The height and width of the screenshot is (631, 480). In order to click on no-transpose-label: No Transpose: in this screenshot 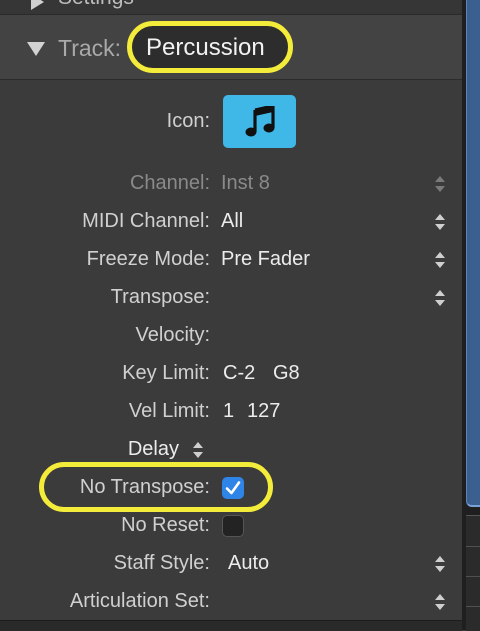, I will do `click(144, 487)`.